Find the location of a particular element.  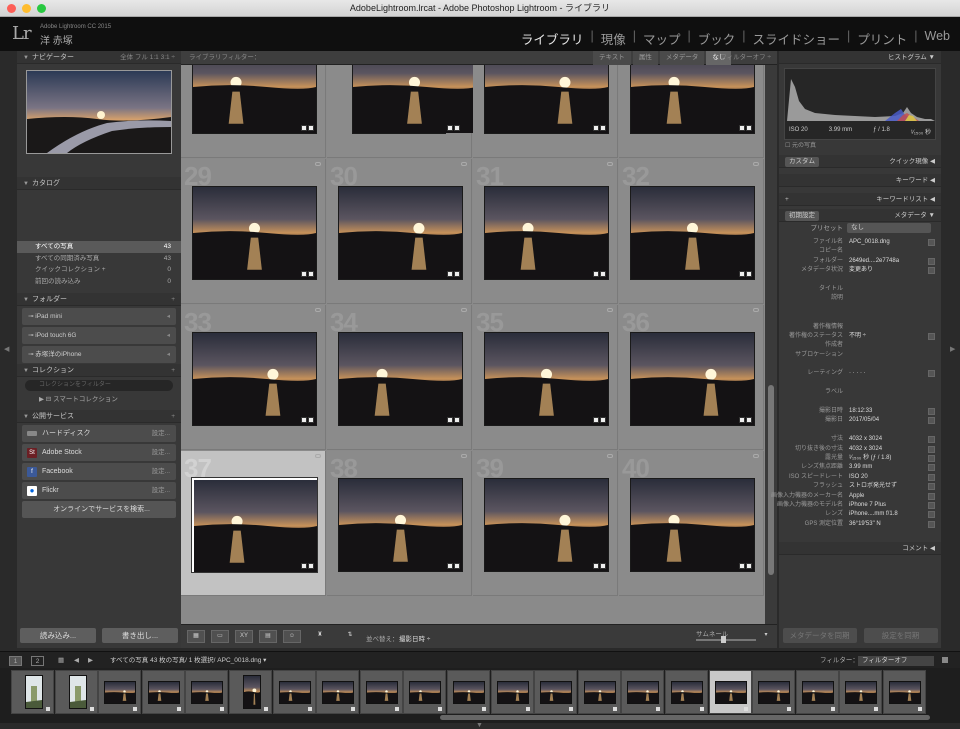

grid-cell: 39 is located at coordinates (545, 523).